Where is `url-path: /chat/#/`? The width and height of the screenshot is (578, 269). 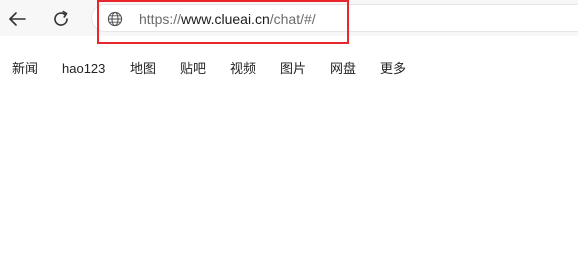
url-path: /chat/#/ is located at coordinates (292, 19).